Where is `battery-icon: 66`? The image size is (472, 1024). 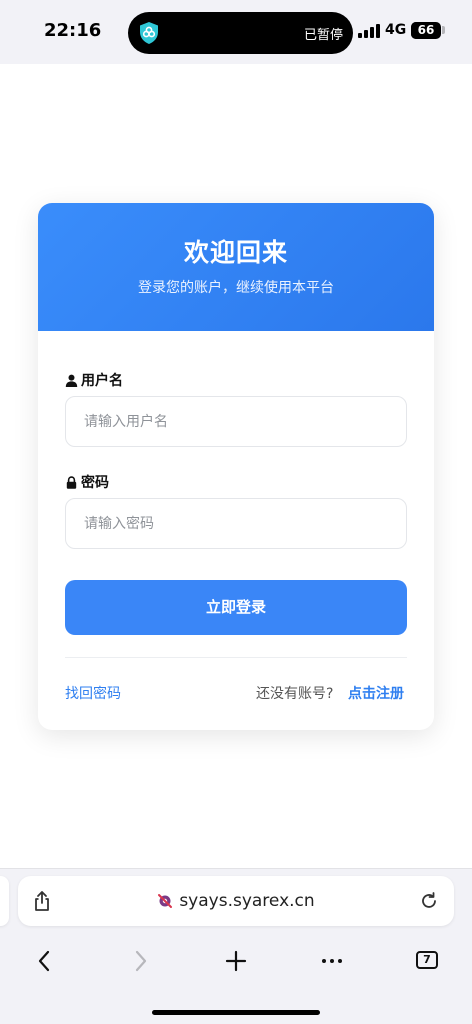
battery-icon: 66 is located at coordinates (426, 30).